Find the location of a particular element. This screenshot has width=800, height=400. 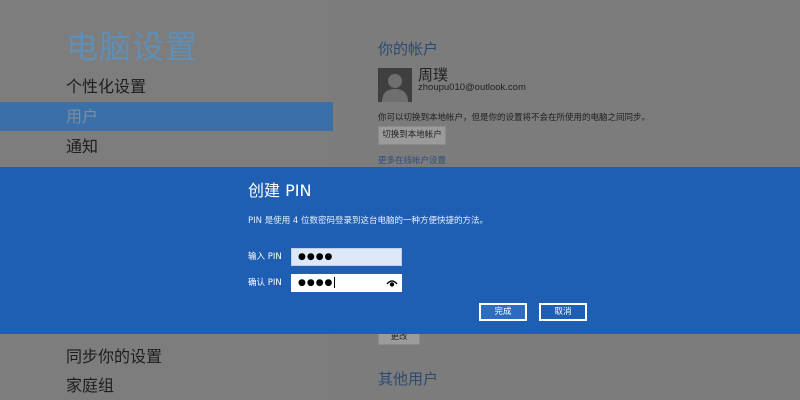

done-button: 完成 is located at coordinates (503, 312).